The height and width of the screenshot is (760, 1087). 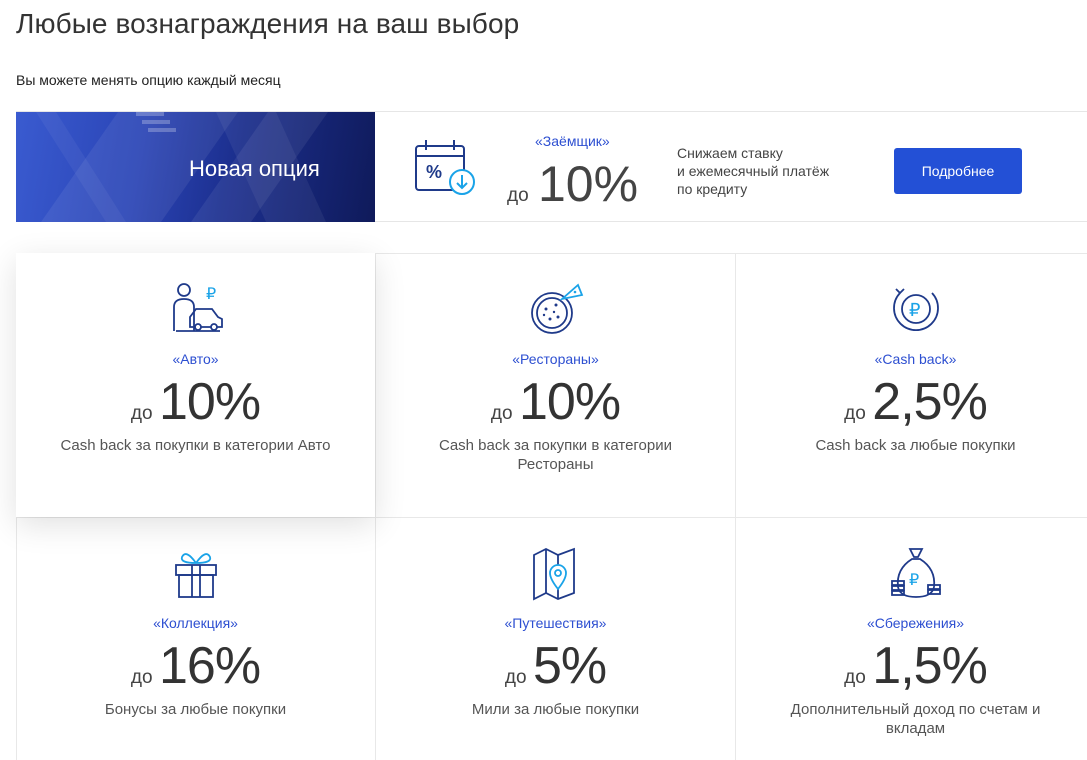 I want to click on page-subtitle: Вы можете менять опцию каждый месяц, so click(x=148, y=80).